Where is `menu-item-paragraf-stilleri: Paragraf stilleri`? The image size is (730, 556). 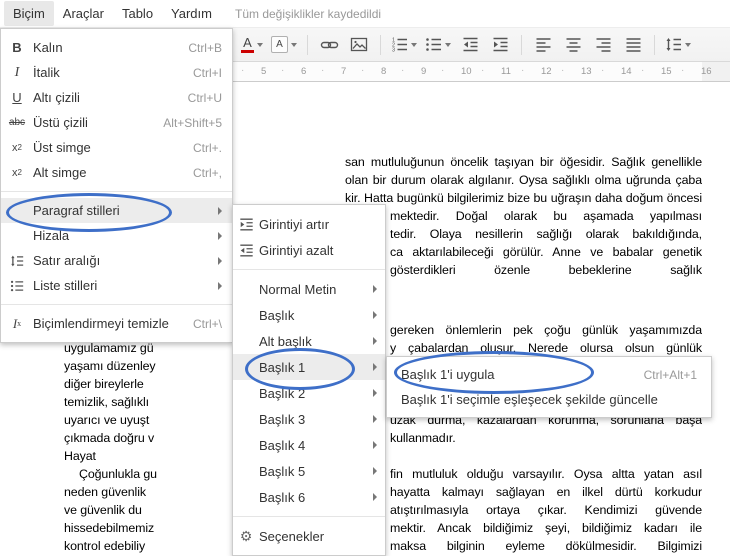
menu-item-paragraf-stilleri: Paragraf stilleri is located at coordinates (116, 210).